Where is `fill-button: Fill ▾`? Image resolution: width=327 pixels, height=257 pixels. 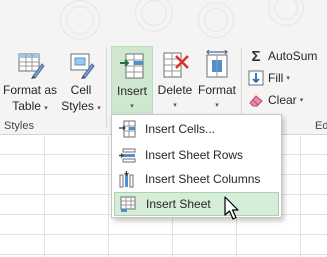 fill-button: Fill ▾ is located at coordinates (269, 78).